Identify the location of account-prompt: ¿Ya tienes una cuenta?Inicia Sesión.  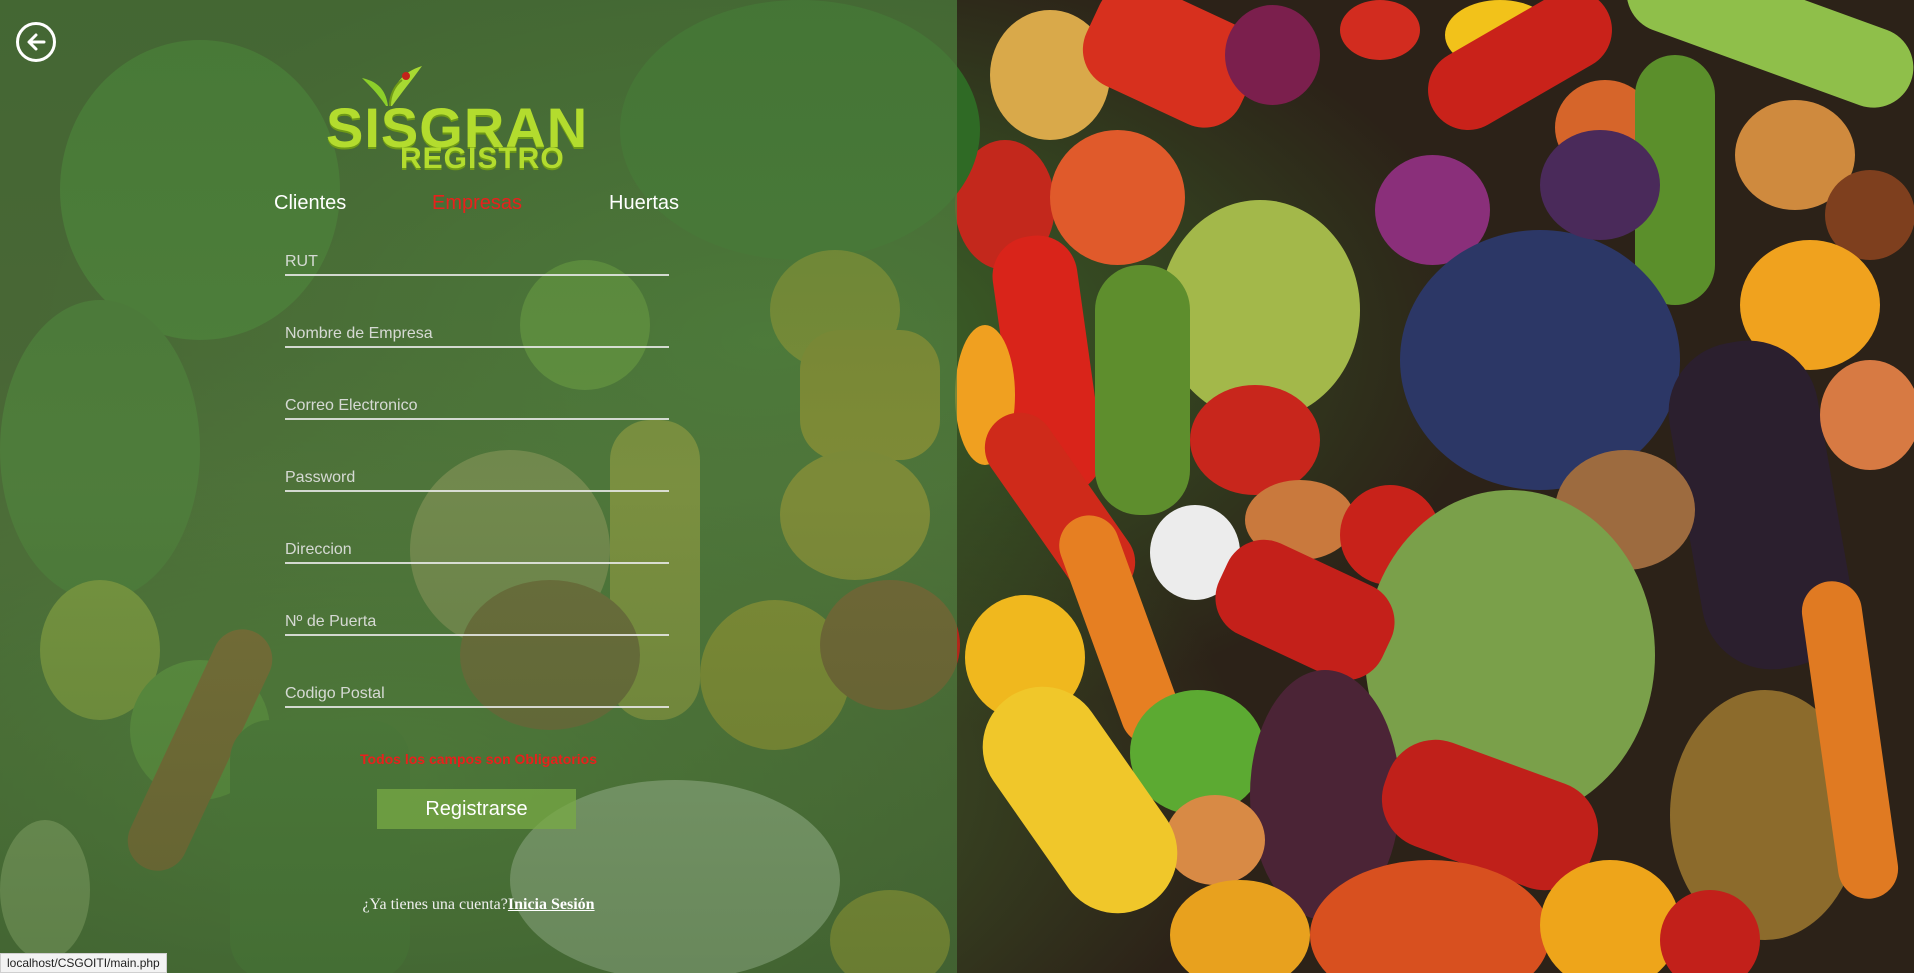
(478, 905).